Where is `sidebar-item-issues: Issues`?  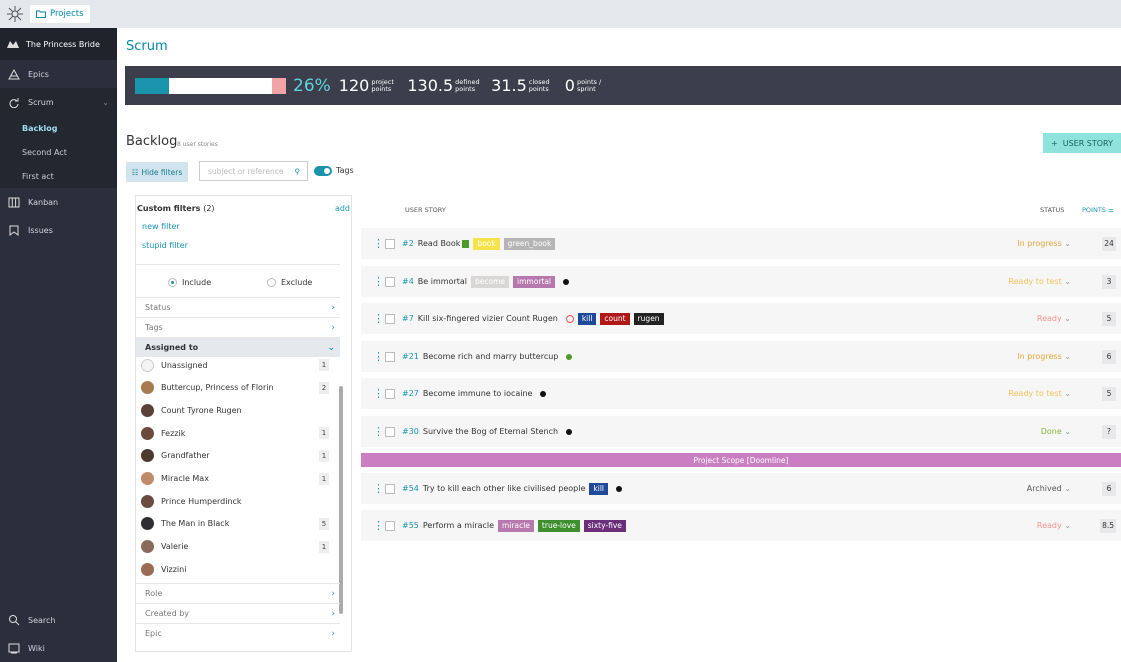
sidebar-item-issues: Issues is located at coordinates (58, 230).